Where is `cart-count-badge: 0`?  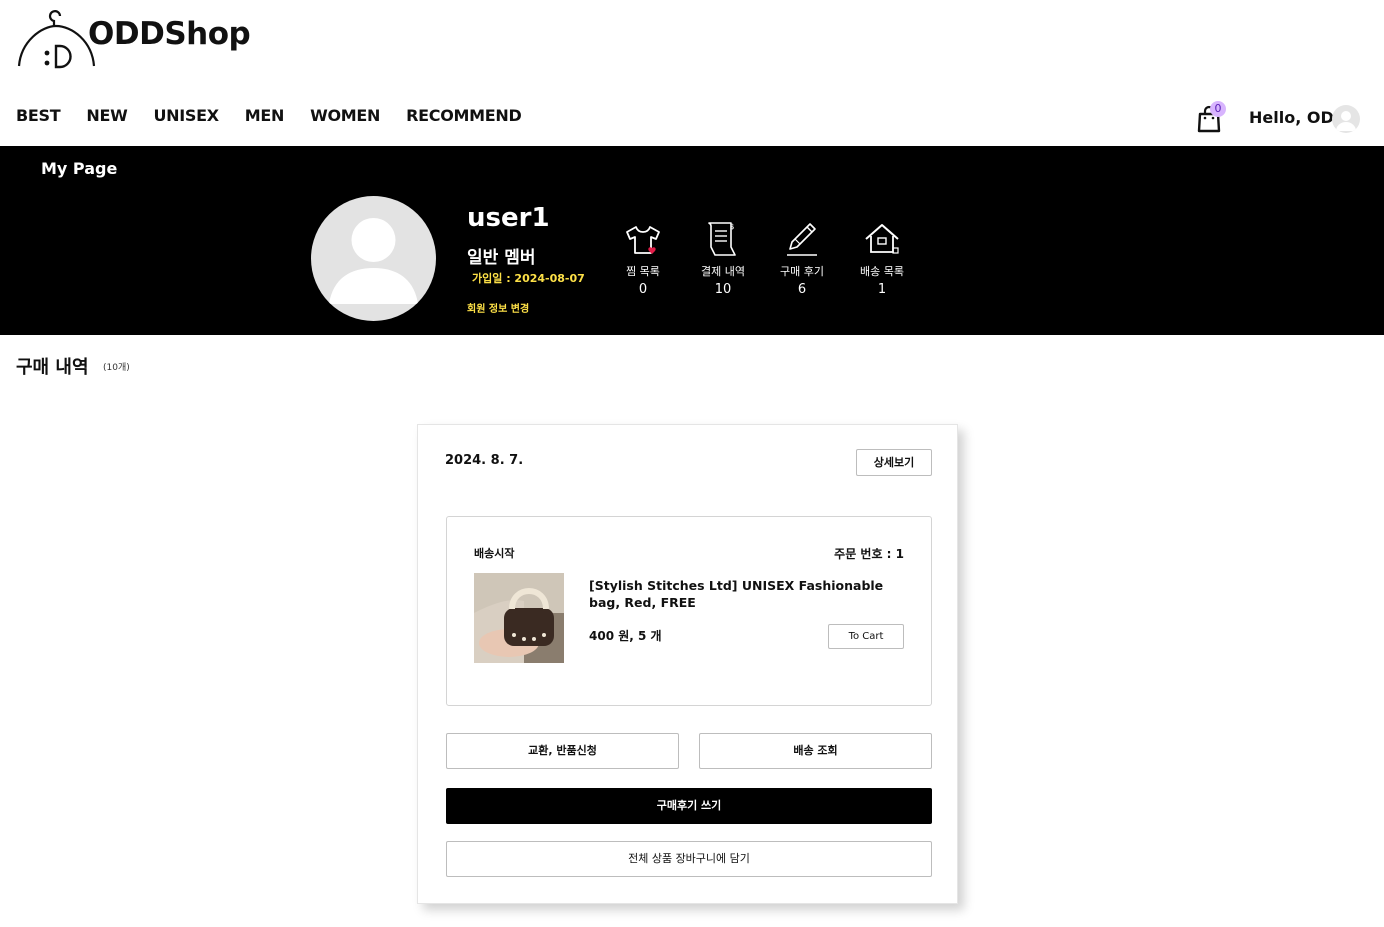 cart-count-badge: 0 is located at coordinates (1218, 109).